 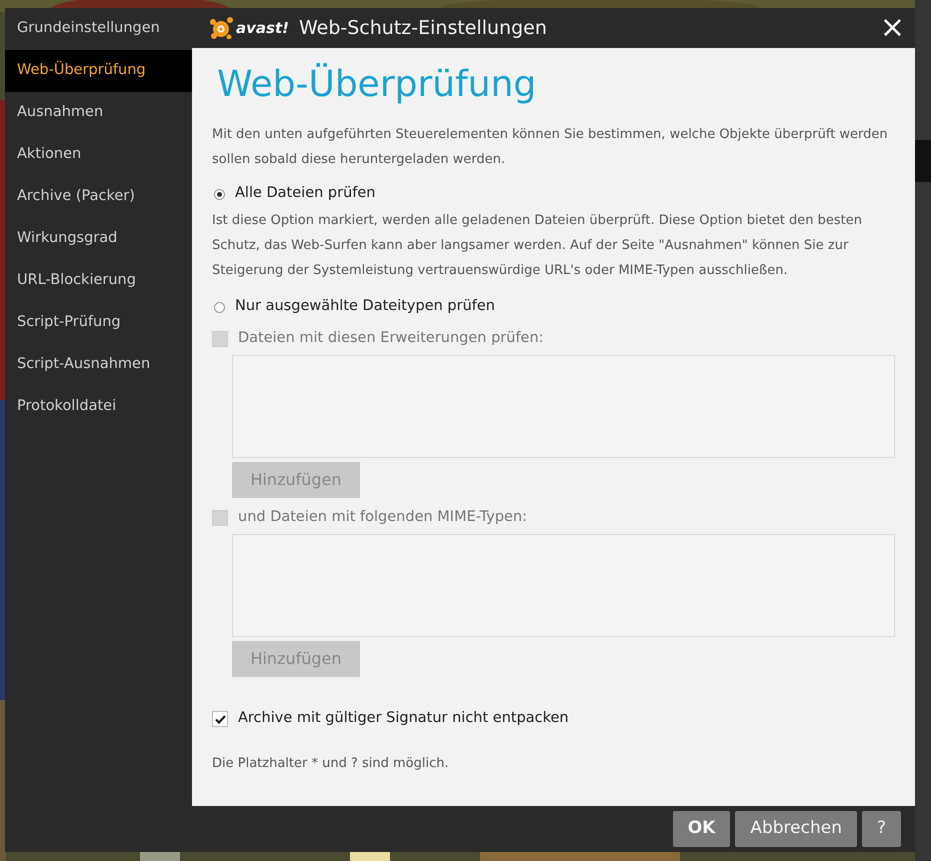 I want to click on checkbox-label: Dateien mit diesen Erweiterungen prüfen:, so click(x=391, y=338).